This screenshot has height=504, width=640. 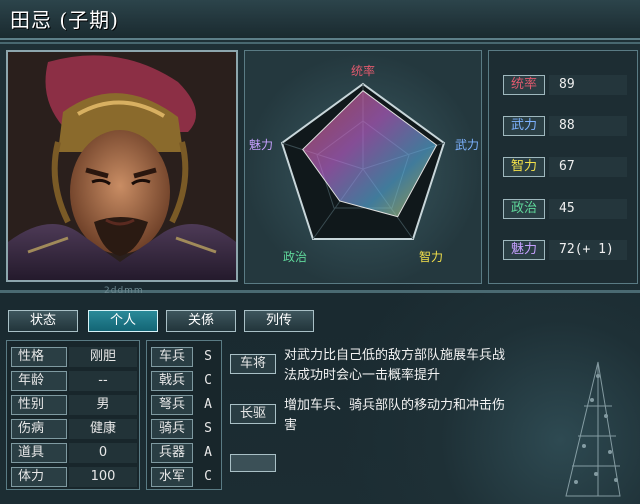 I want to click on stat-label-wu: 武力, so click(x=524, y=126).